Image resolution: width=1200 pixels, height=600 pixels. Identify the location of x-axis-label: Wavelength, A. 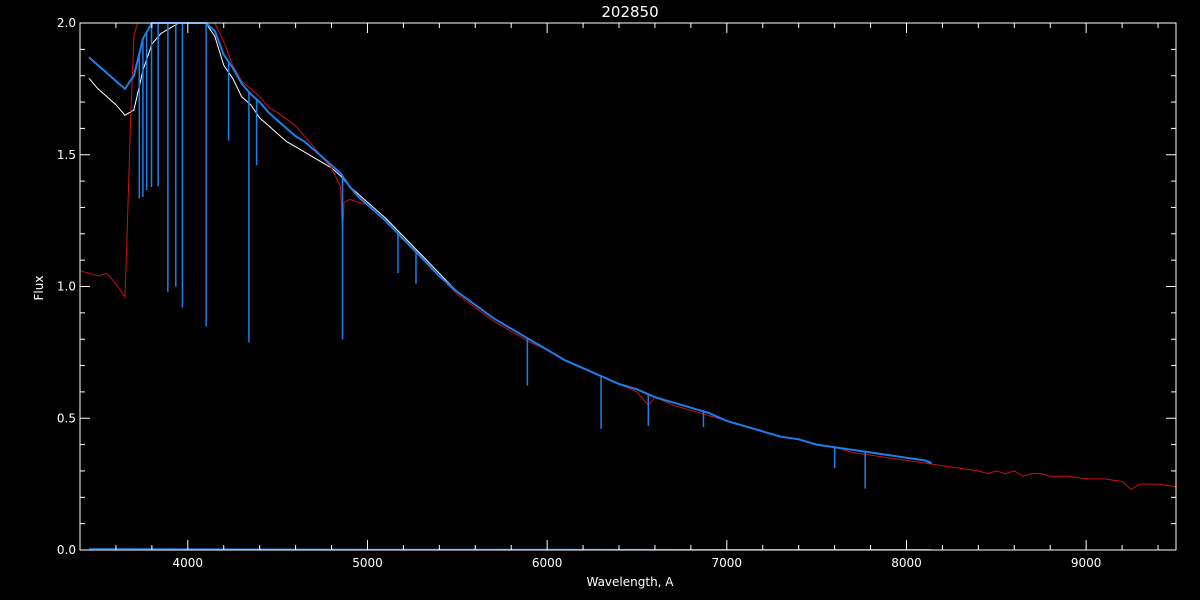
(630, 582).